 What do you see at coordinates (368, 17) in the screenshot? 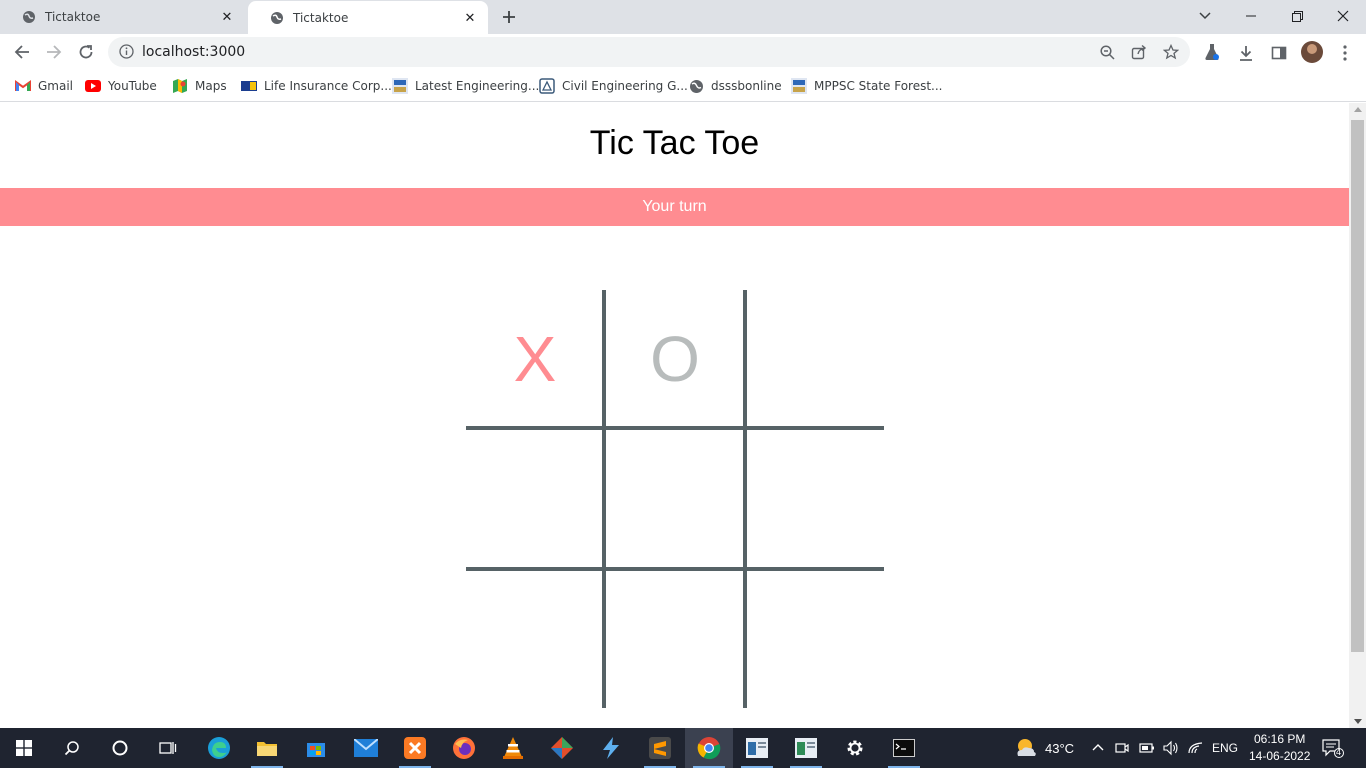
I see `tab-tictaktoe-2: Tictaktoe ✕` at bounding box center [368, 17].